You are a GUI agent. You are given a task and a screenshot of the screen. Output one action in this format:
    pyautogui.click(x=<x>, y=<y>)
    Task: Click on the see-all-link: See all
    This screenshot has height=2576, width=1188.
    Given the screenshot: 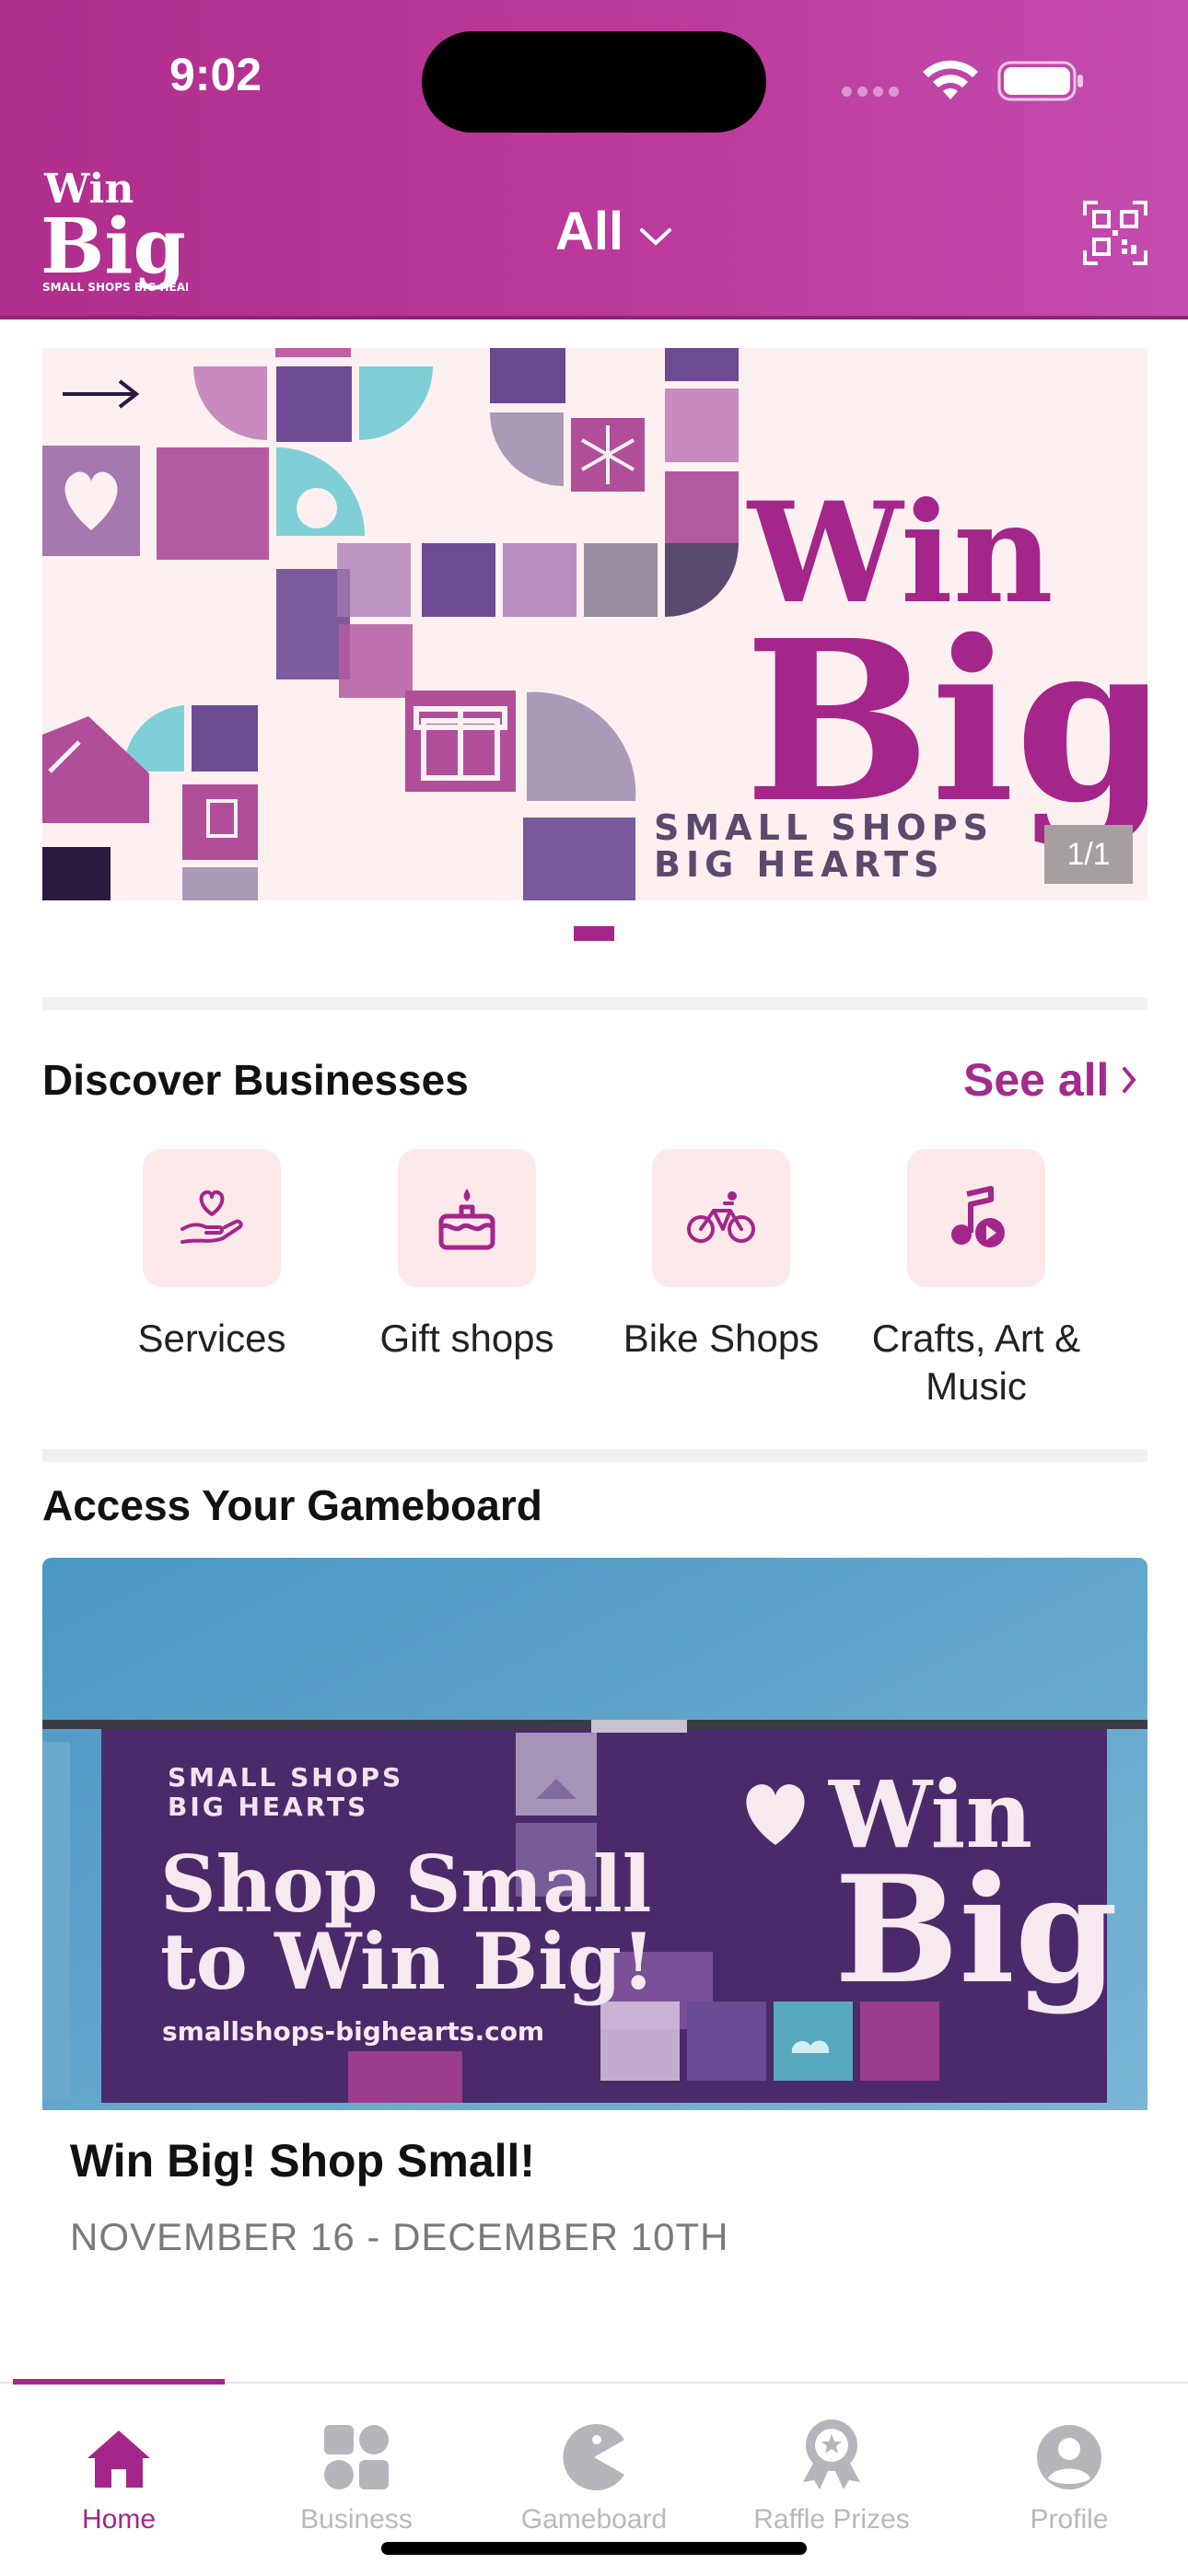 What is the action you would take?
    pyautogui.click(x=1050, y=1080)
    